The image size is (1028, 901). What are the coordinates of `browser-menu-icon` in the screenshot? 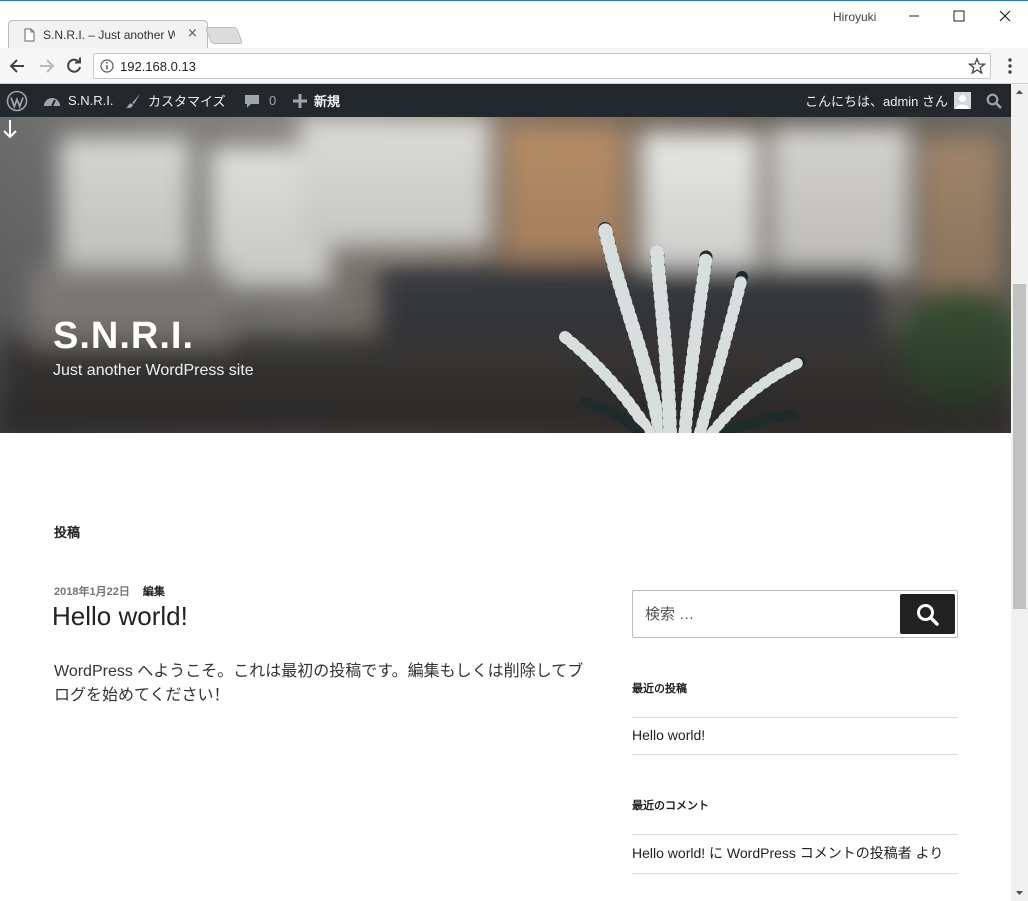 It's located at (1010, 66).